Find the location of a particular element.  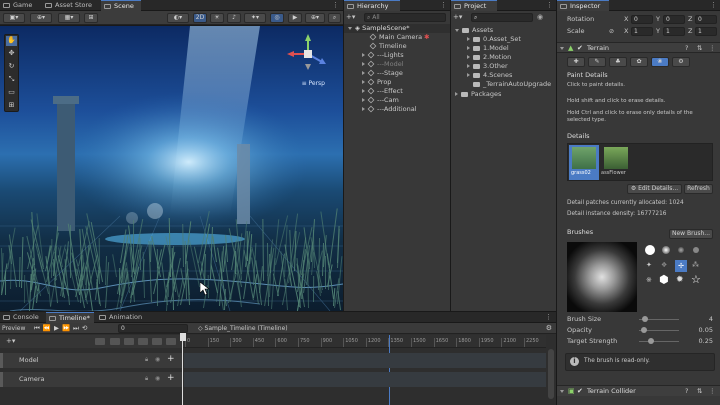

tab-project: Project is located at coordinates (474, 5).